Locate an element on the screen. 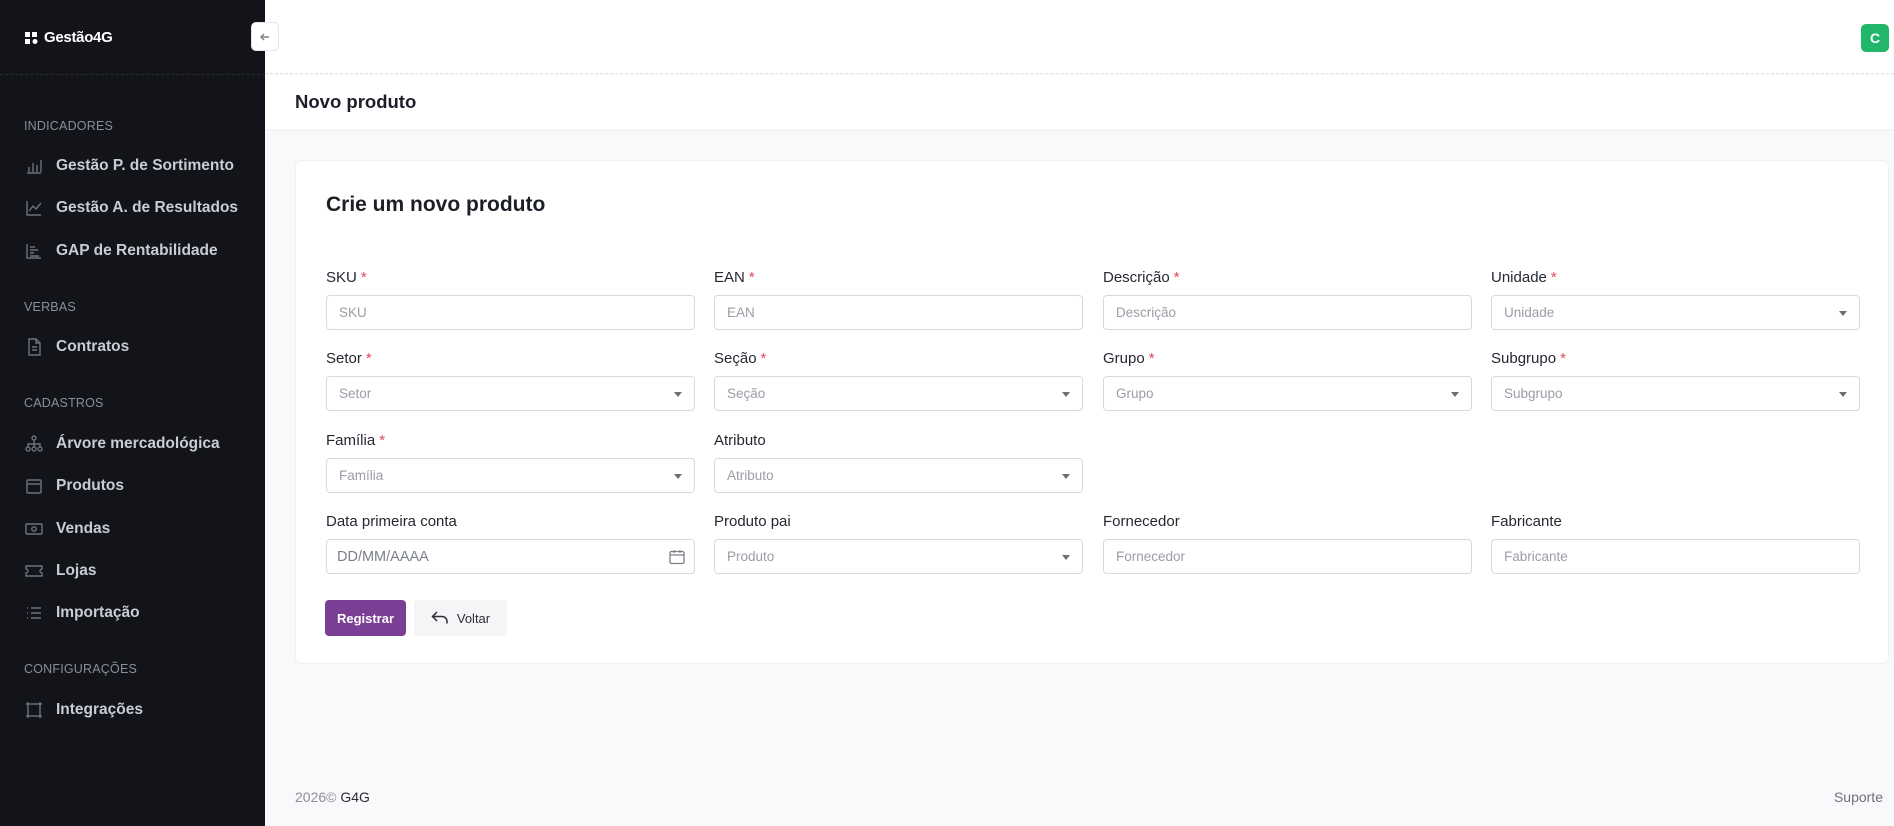 This screenshot has width=1894, height=826. app-logo: Gestão4G is located at coordinates (68, 37).